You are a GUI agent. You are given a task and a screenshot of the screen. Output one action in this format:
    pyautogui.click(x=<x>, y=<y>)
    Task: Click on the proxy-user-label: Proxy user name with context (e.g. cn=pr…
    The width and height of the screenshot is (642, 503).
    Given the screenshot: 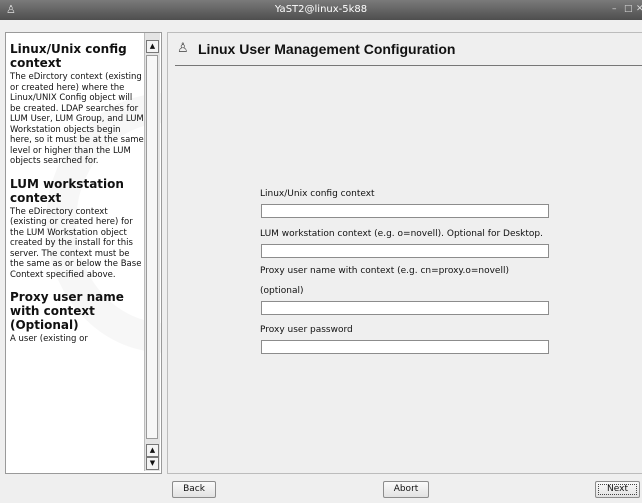 What is the action you would take?
    pyautogui.click(x=384, y=271)
    